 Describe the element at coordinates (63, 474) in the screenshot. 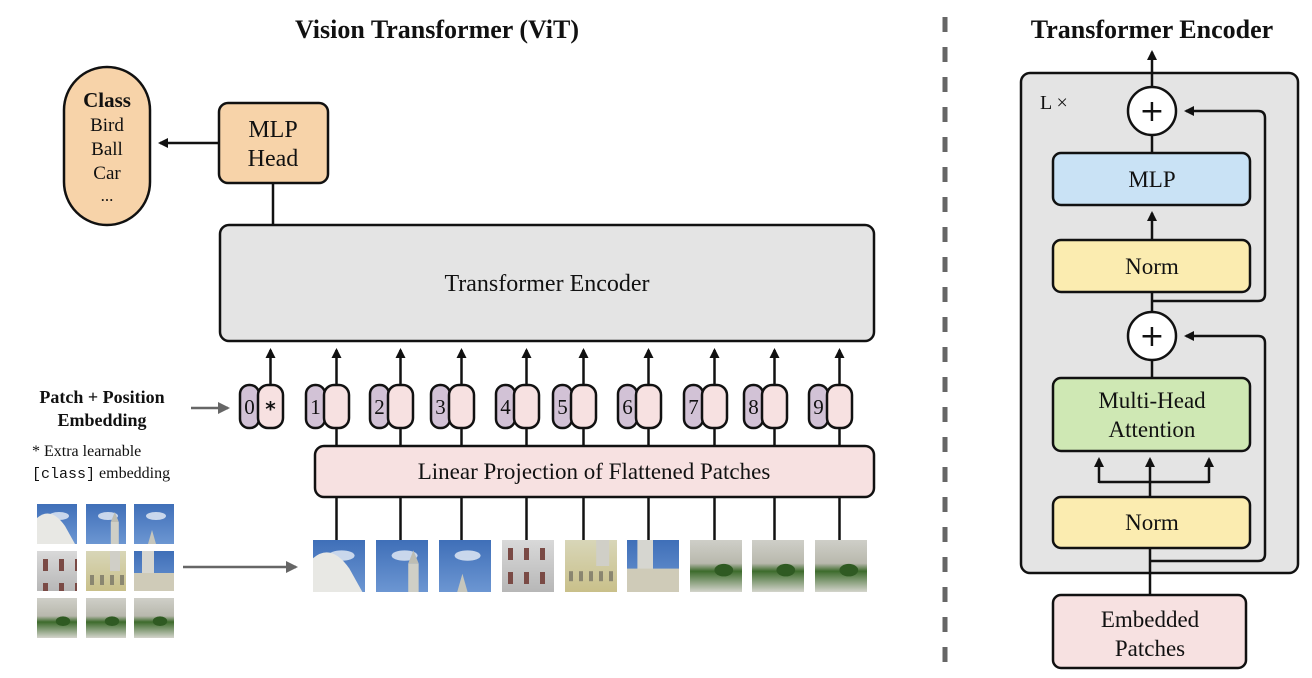

I see `footnote-class-token: [class]` at that location.